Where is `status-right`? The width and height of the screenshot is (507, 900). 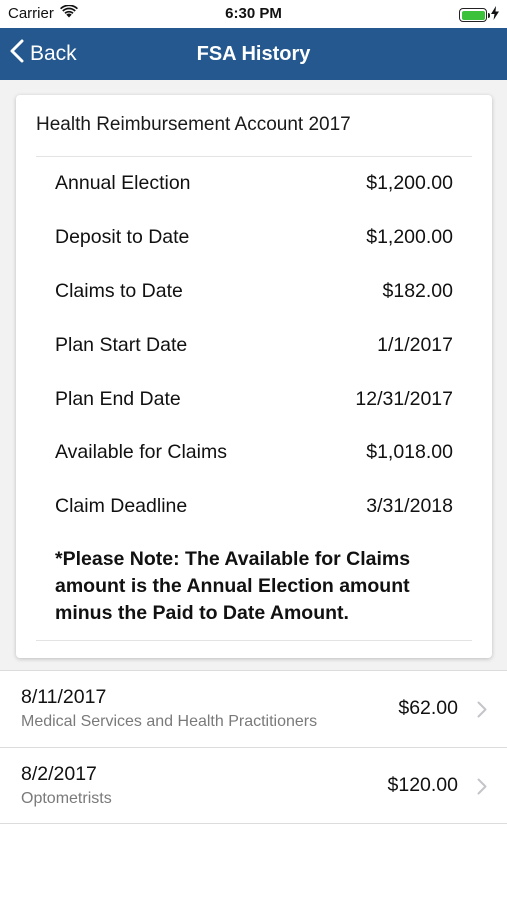 status-right is located at coordinates (479, 15).